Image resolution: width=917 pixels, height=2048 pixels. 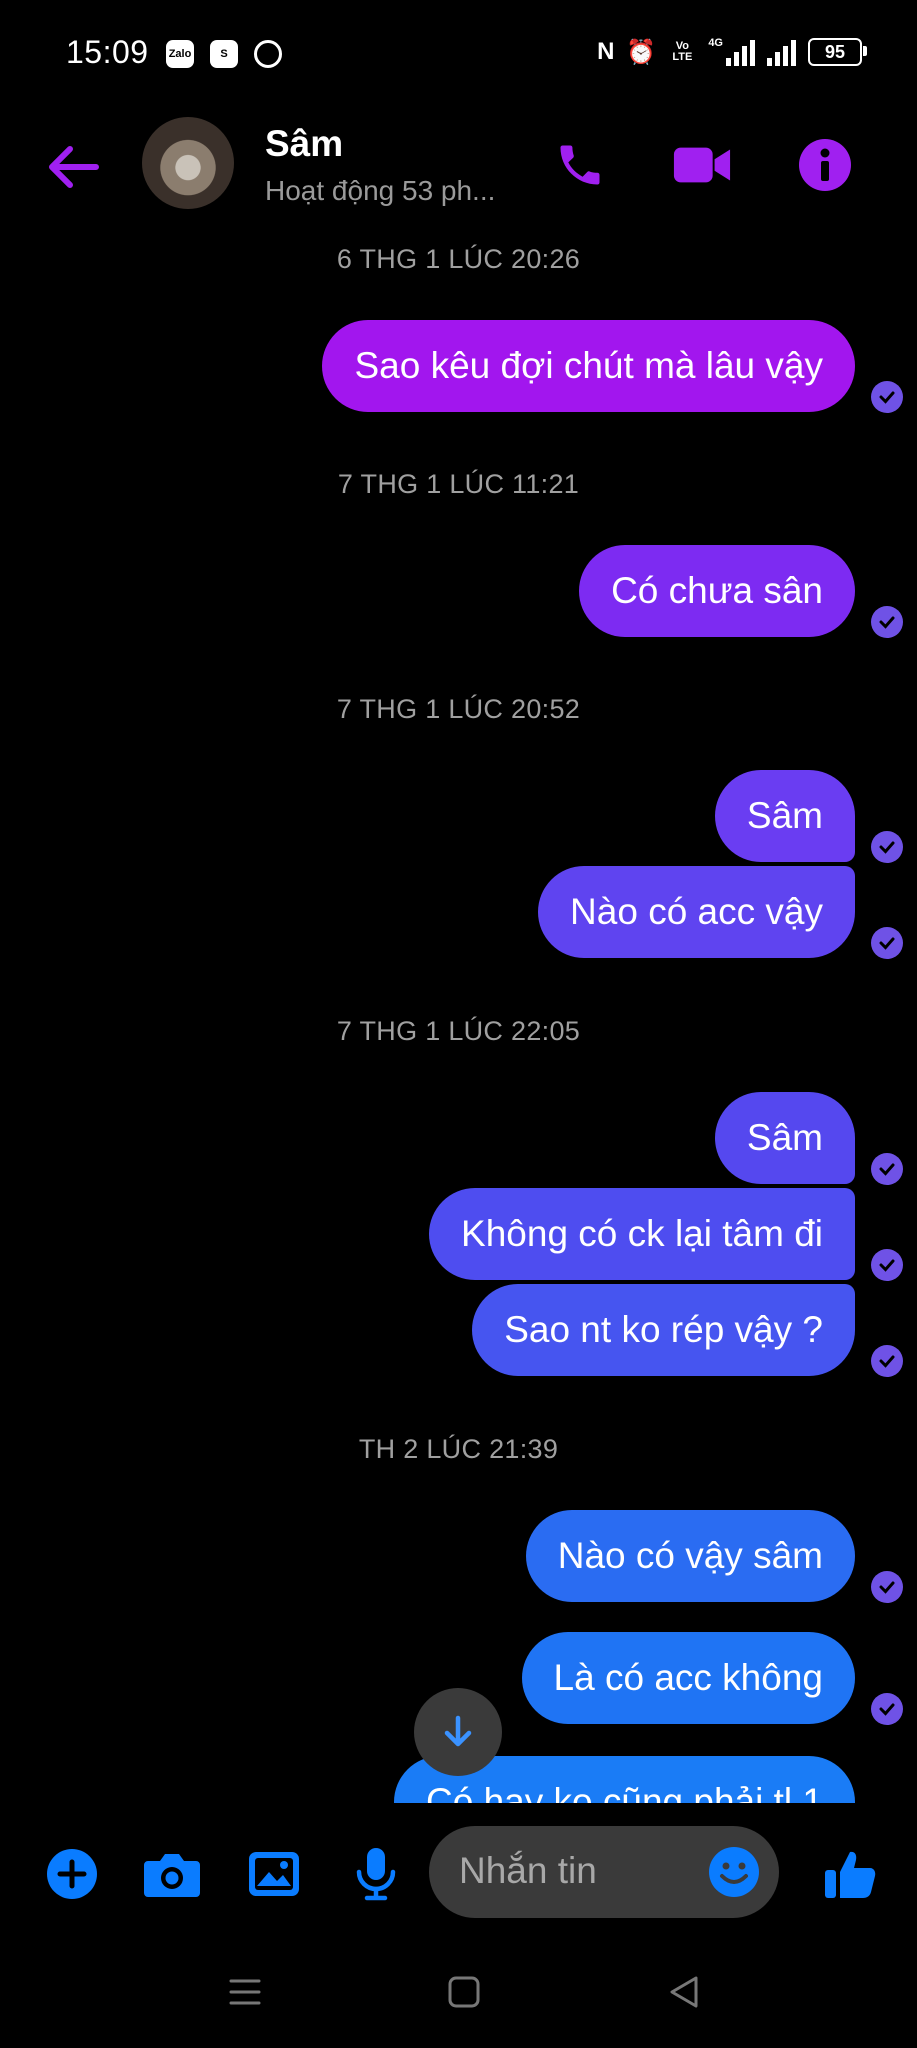 I want to click on microphone-icon, so click(x=376, y=1874).